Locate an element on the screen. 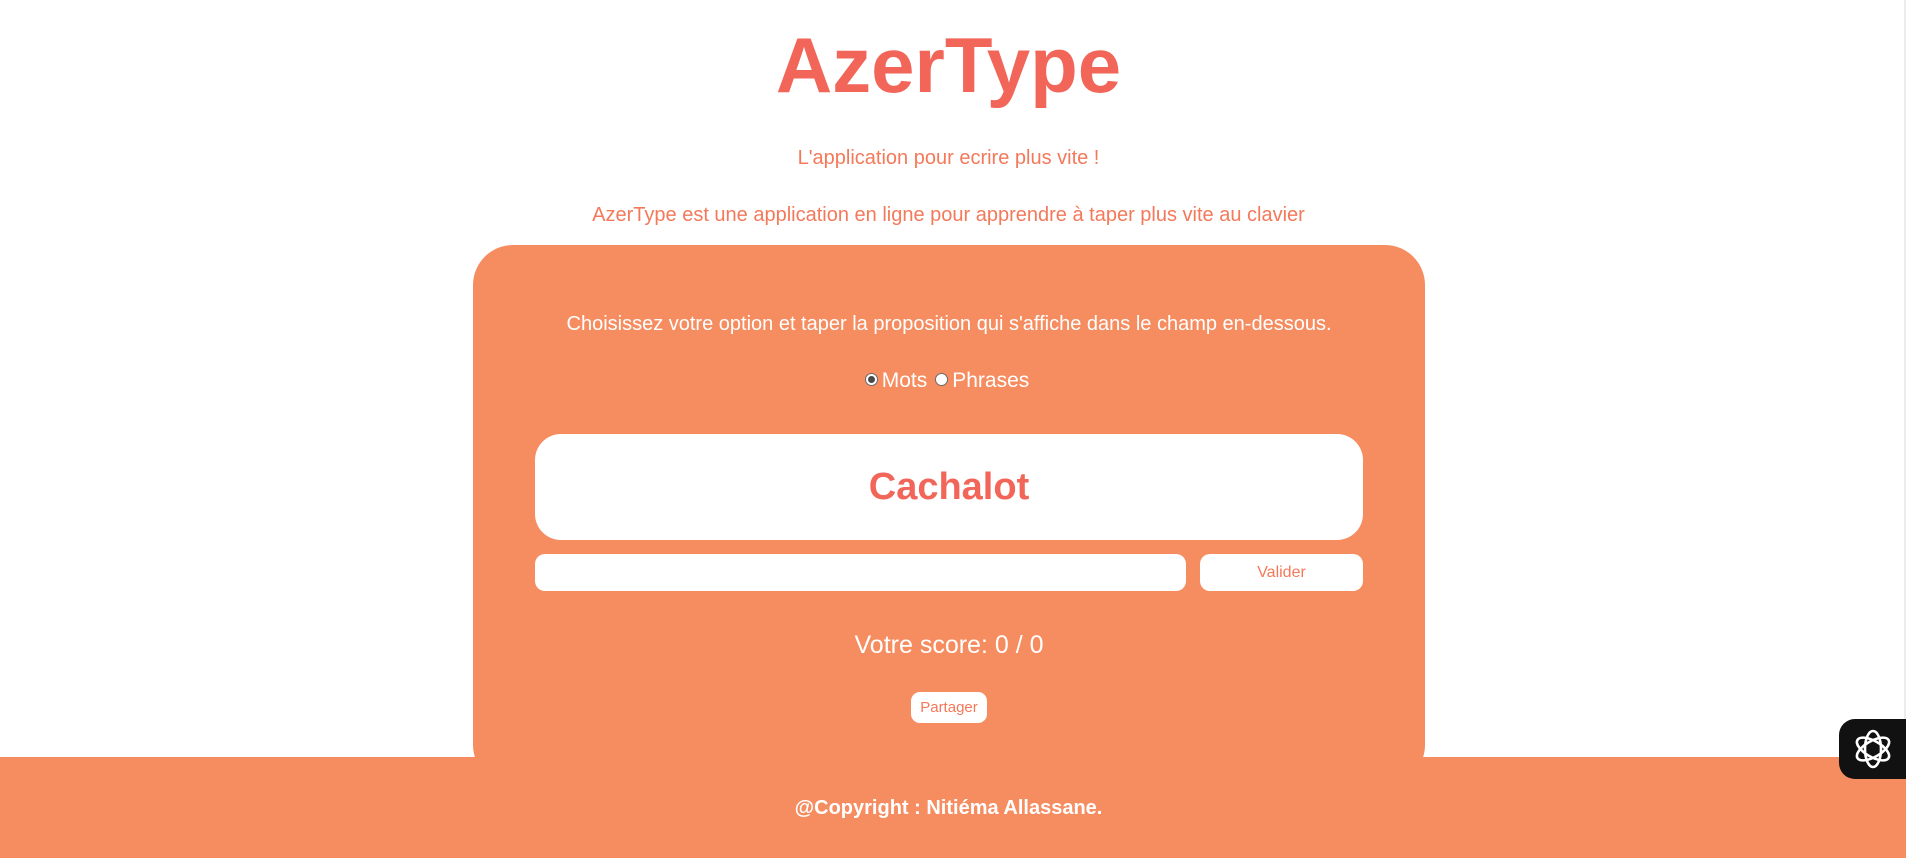 The image size is (1906, 858). option-radio-group: Mots Phrases is located at coordinates (949, 381).